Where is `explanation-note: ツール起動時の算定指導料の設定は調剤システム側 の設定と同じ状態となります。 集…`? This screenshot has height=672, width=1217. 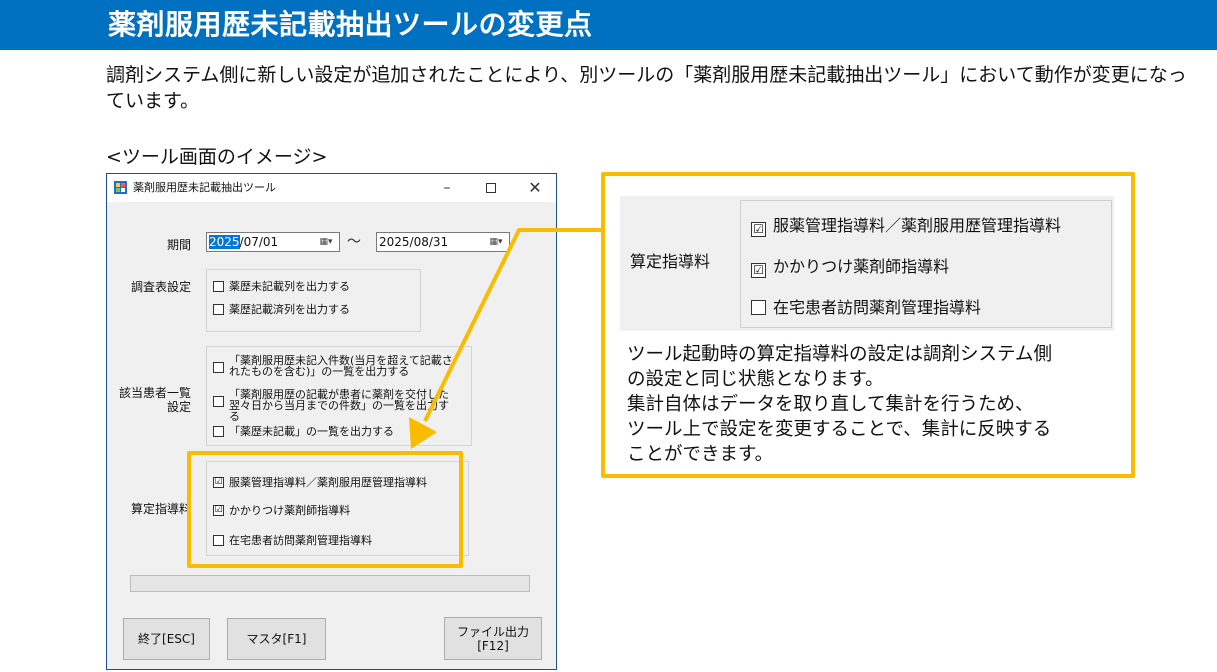 explanation-note: ツール起動時の算定指導料の設定は調剤システム側 の設定と同じ状態となります。 集… is located at coordinates (877, 404).